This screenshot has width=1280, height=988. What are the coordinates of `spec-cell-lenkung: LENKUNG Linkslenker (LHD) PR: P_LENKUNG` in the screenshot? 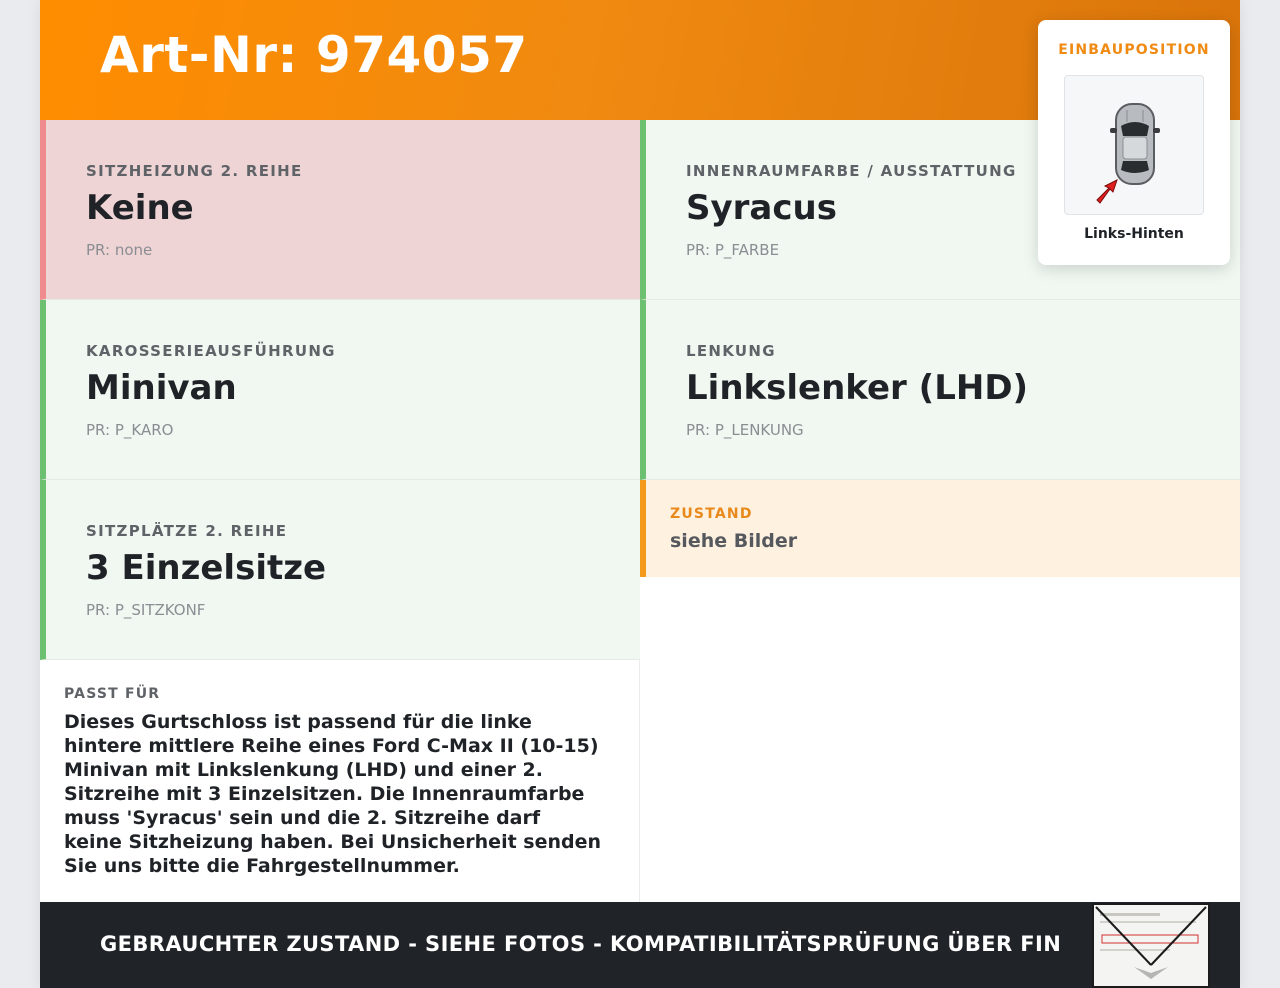 It's located at (940, 390).